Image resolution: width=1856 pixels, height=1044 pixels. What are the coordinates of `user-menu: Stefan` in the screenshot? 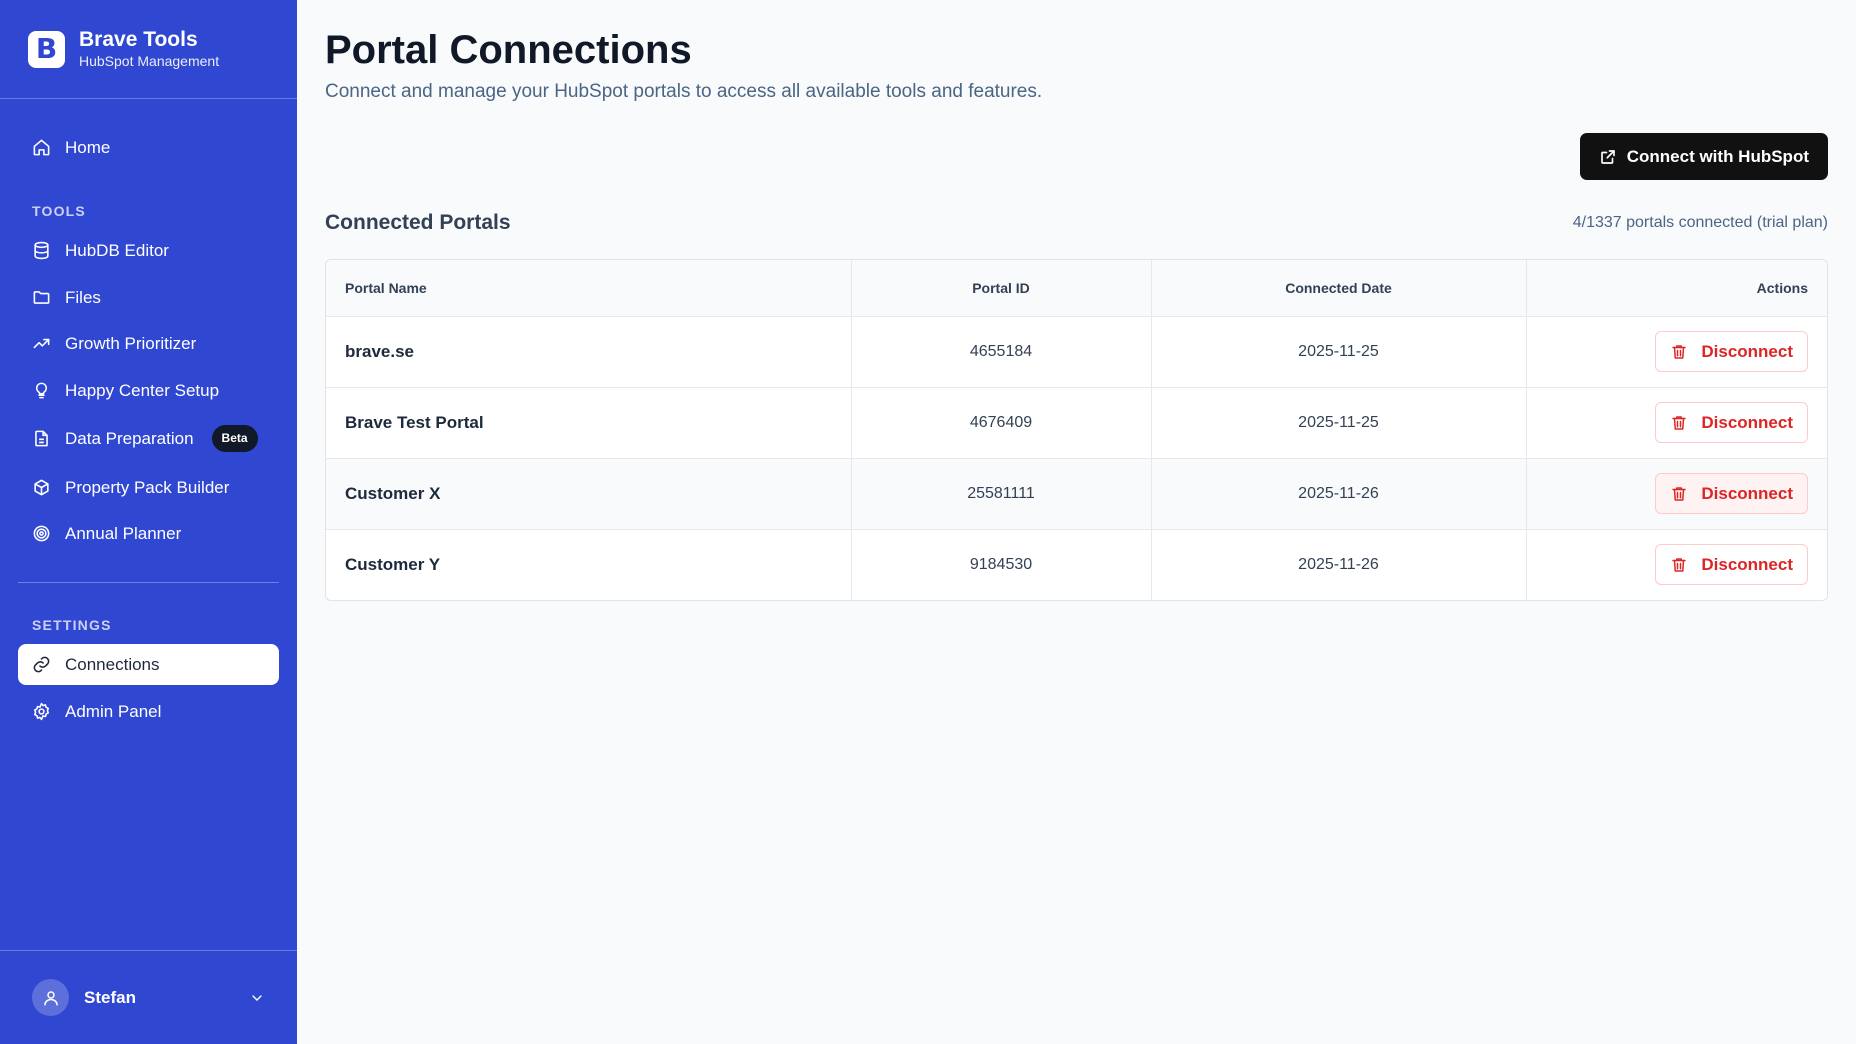 It's located at (148, 997).